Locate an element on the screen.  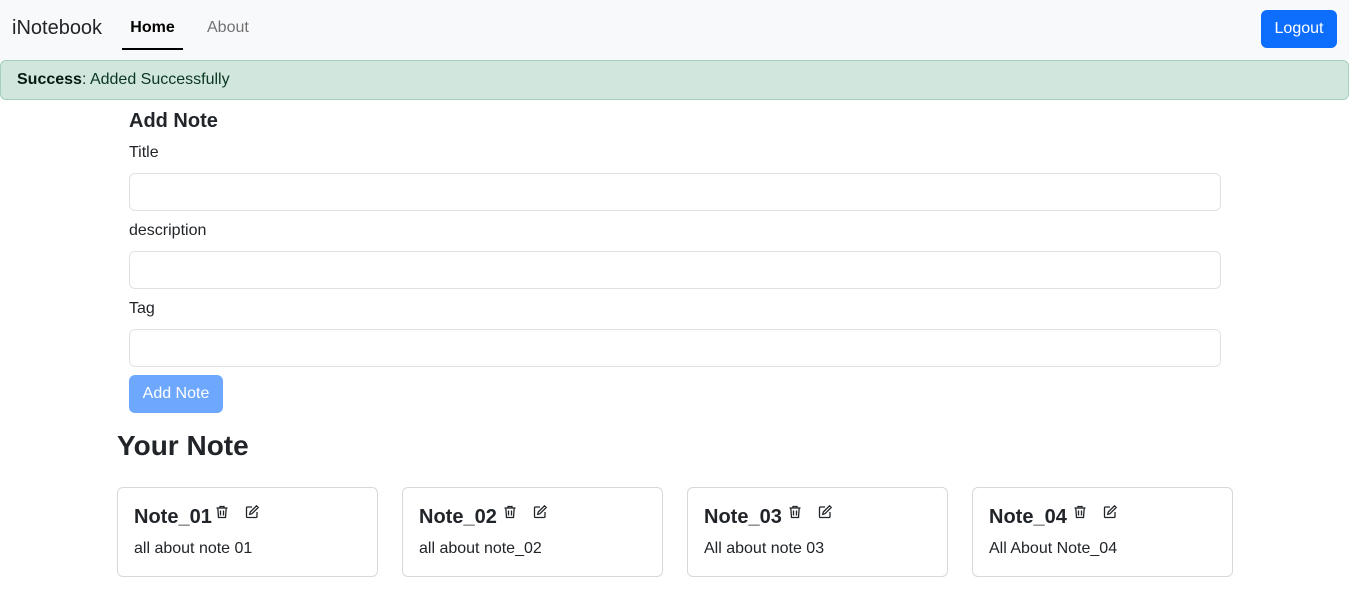
tag-input is located at coordinates (675, 348).